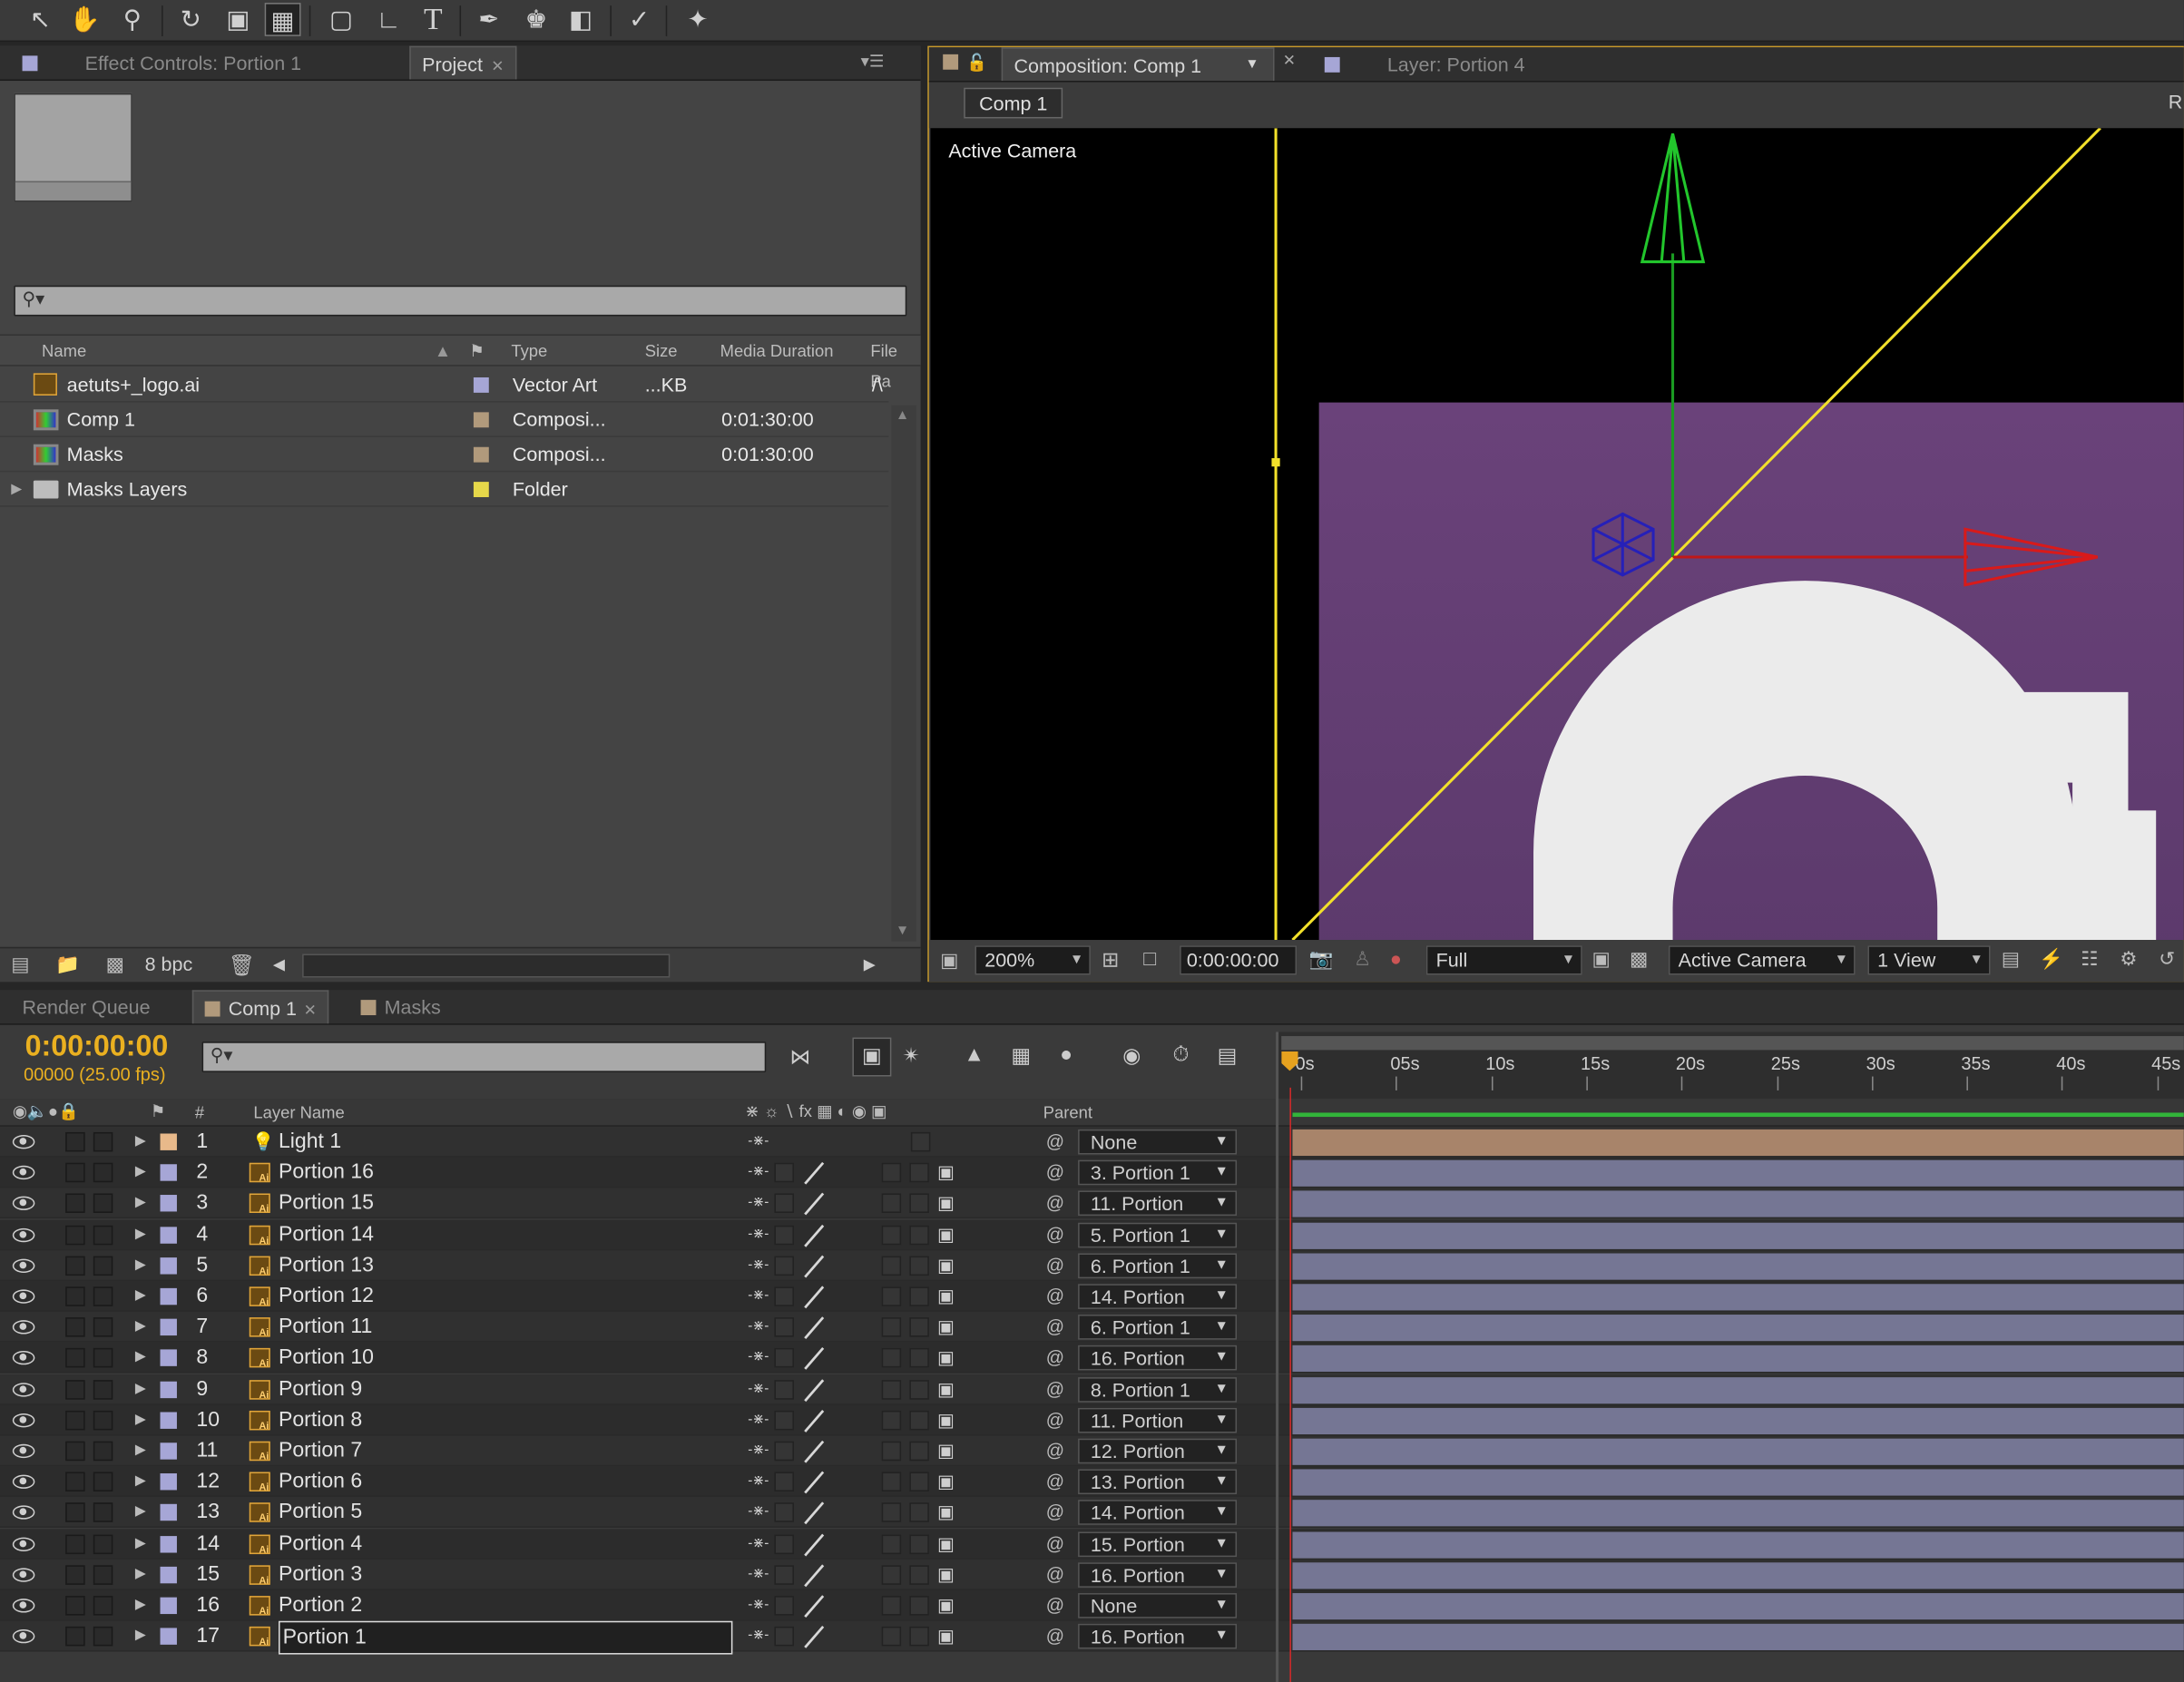 The width and height of the screenshot is (2184, 1682). I want to click on type-tool-icon: T, so click(433, 19).